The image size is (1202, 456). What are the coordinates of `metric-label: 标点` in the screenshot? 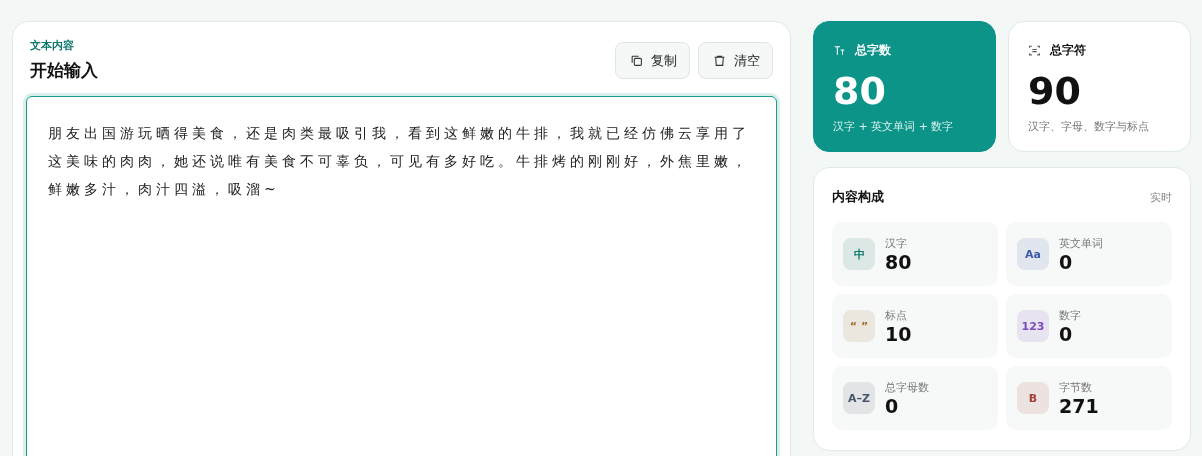 It's located at (896, 315).